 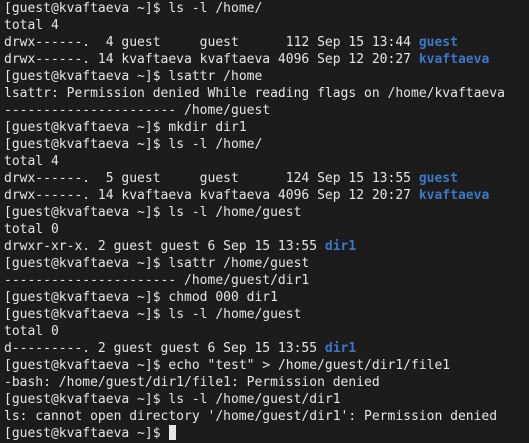 I want to click on command-text: lsattr /home, so click(x=215, y=76).